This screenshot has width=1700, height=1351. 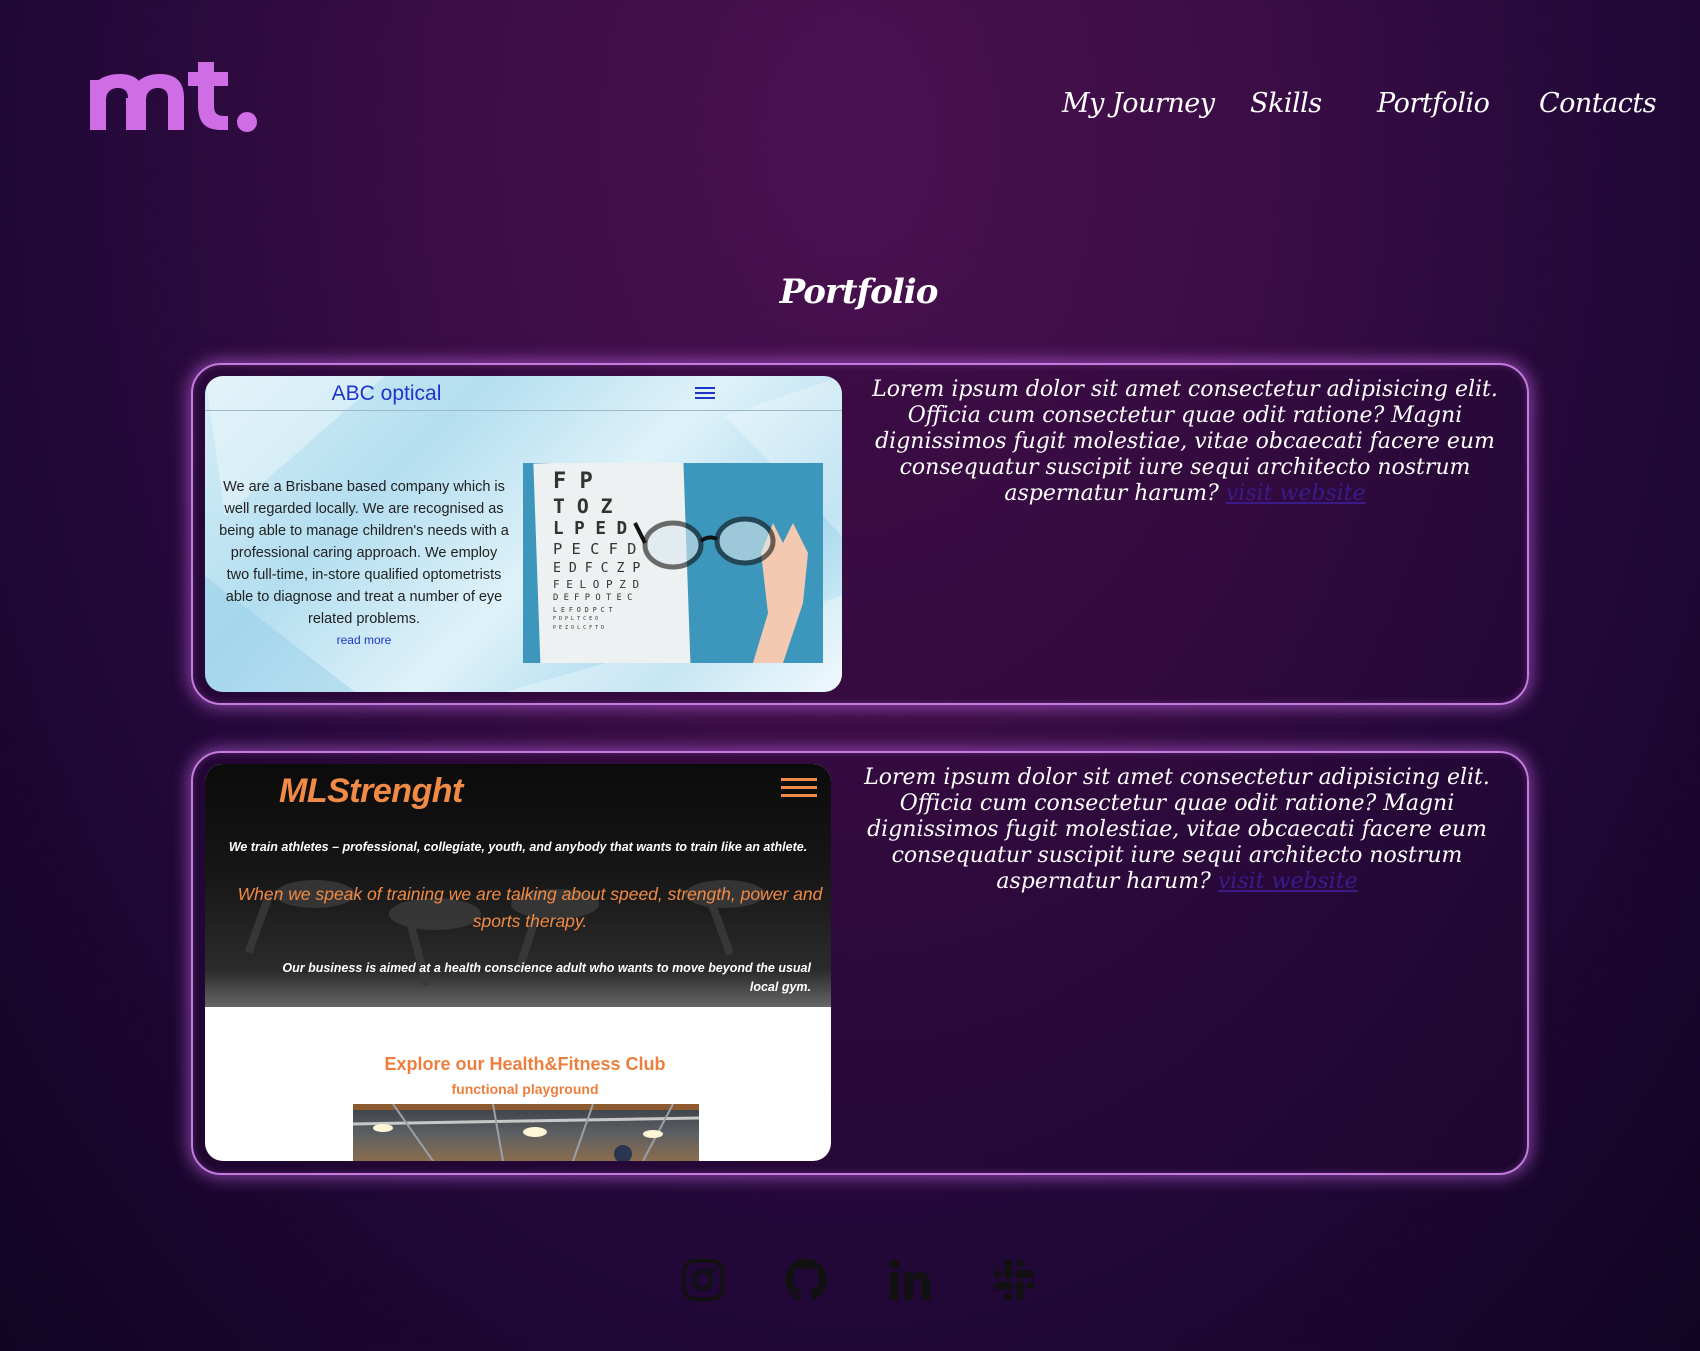 What do you see at coordinates (1350, 108) in the screenshot?
I see `main-nav: My Journey Skills Portfolio Contacts` at bounding box center [1350, 108].